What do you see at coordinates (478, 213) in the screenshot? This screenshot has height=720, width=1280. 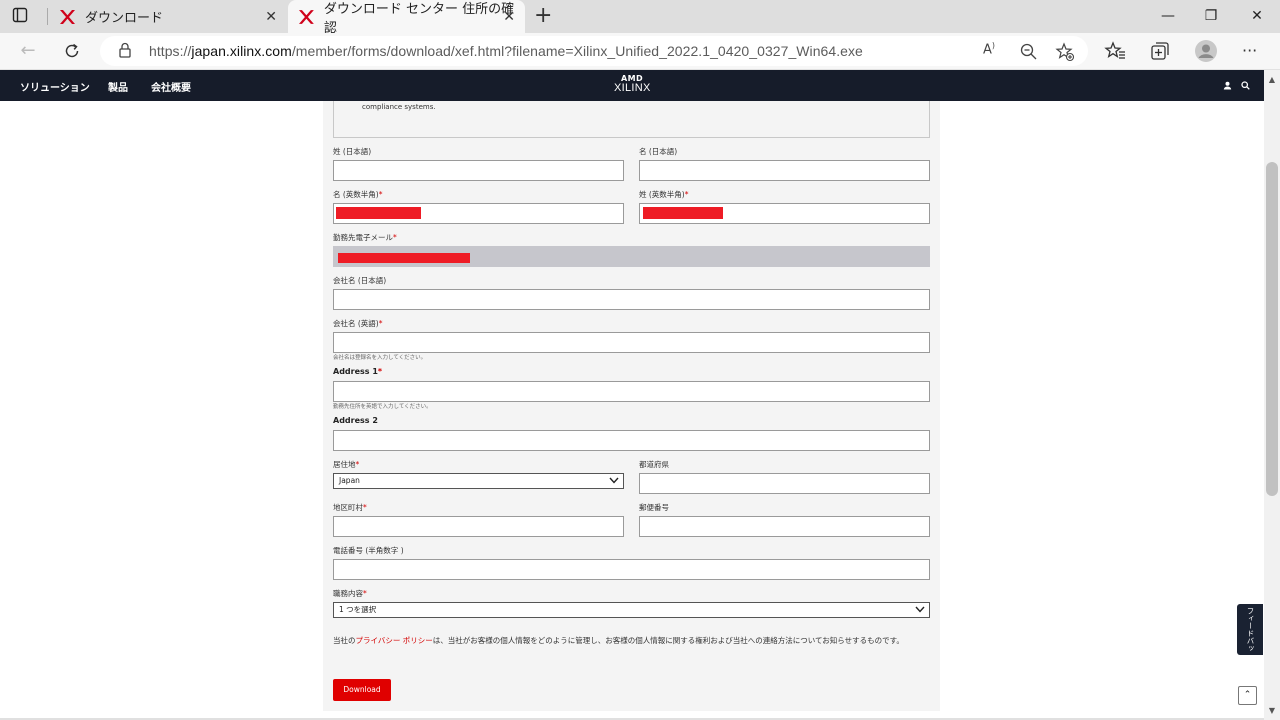 I see `first-name-en-field` at bounding box center [478, 213].